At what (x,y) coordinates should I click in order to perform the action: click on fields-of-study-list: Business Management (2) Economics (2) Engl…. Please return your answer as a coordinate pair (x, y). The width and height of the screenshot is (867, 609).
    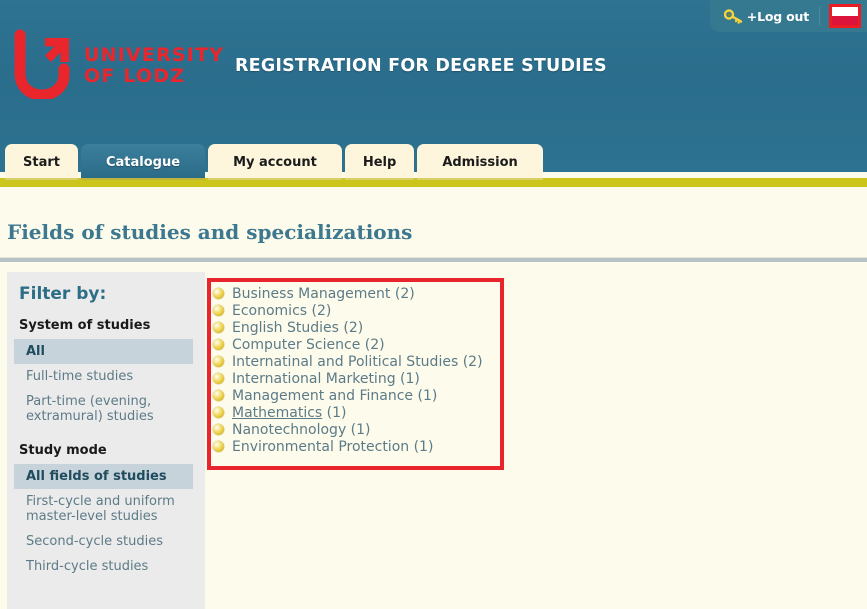
    Looking at the image, I should click on (383, 370).